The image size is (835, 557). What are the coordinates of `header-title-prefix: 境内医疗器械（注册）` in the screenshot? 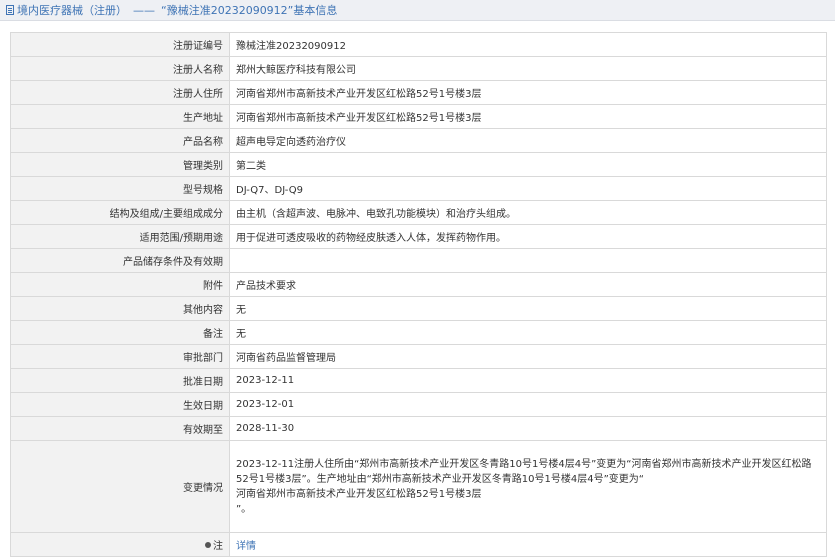 It's located at (72, 10).